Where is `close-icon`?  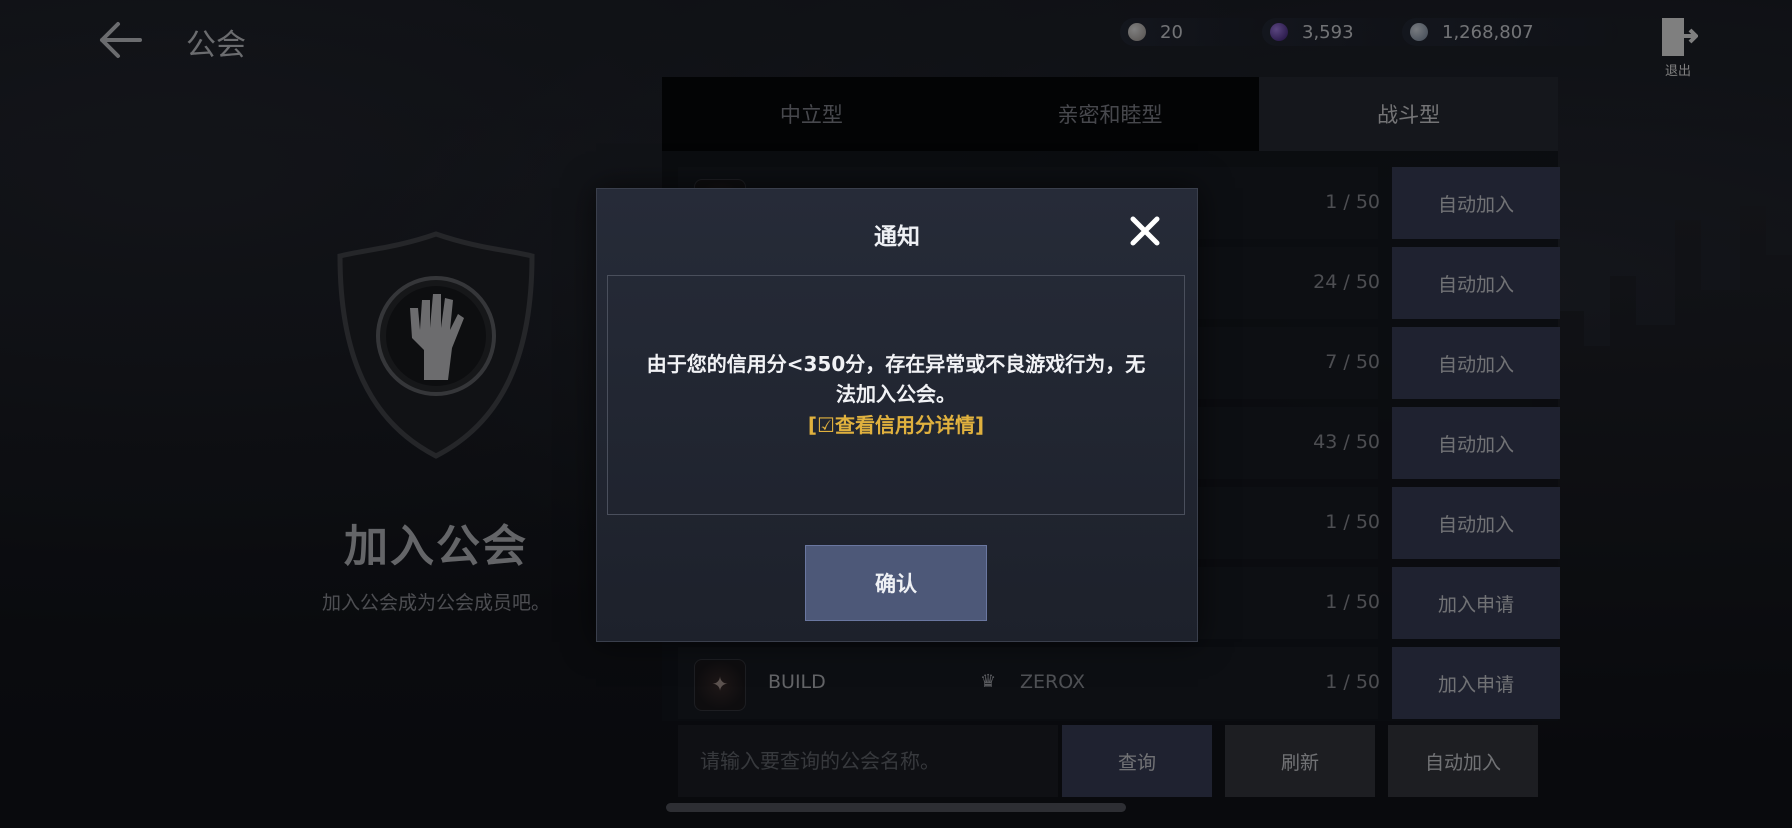
close-icon is located at coordinates (1145, 231).